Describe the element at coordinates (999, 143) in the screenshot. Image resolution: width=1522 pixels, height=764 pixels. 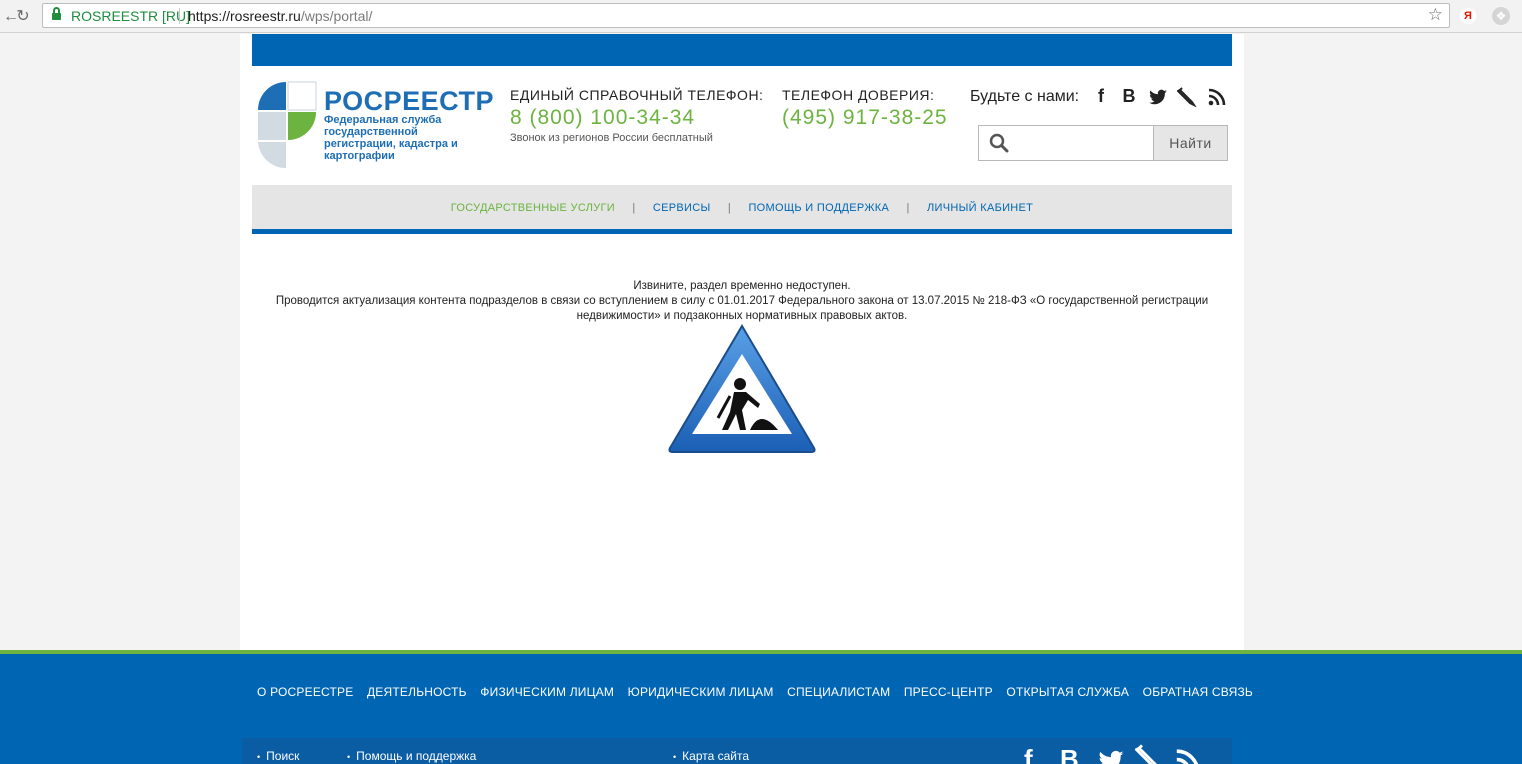
I see `search-icon` at that location.